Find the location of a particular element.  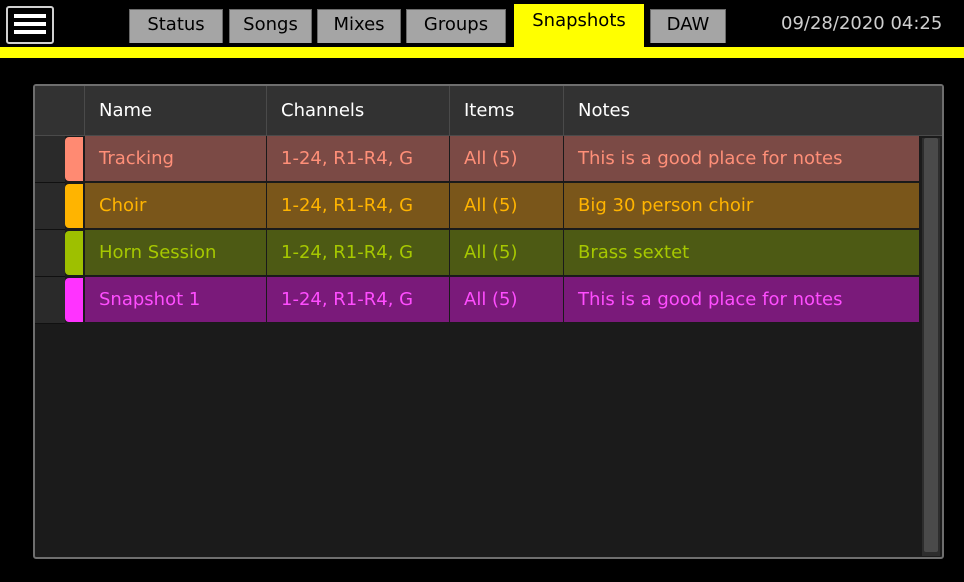

header-handle-column is located at coordinates (60, 110).